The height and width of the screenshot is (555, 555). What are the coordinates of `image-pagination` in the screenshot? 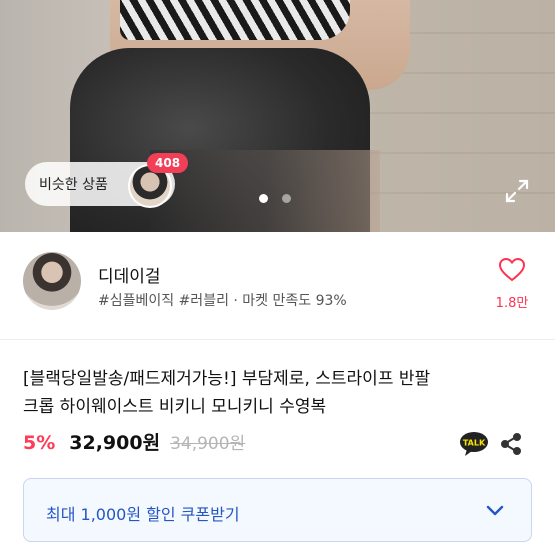 It's located at (275, 198).